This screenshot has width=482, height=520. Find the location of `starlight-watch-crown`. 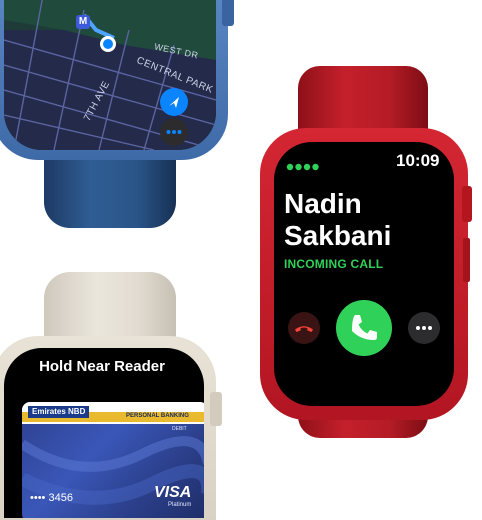

starlight-watch-crown is located at coordinates (216, 409).